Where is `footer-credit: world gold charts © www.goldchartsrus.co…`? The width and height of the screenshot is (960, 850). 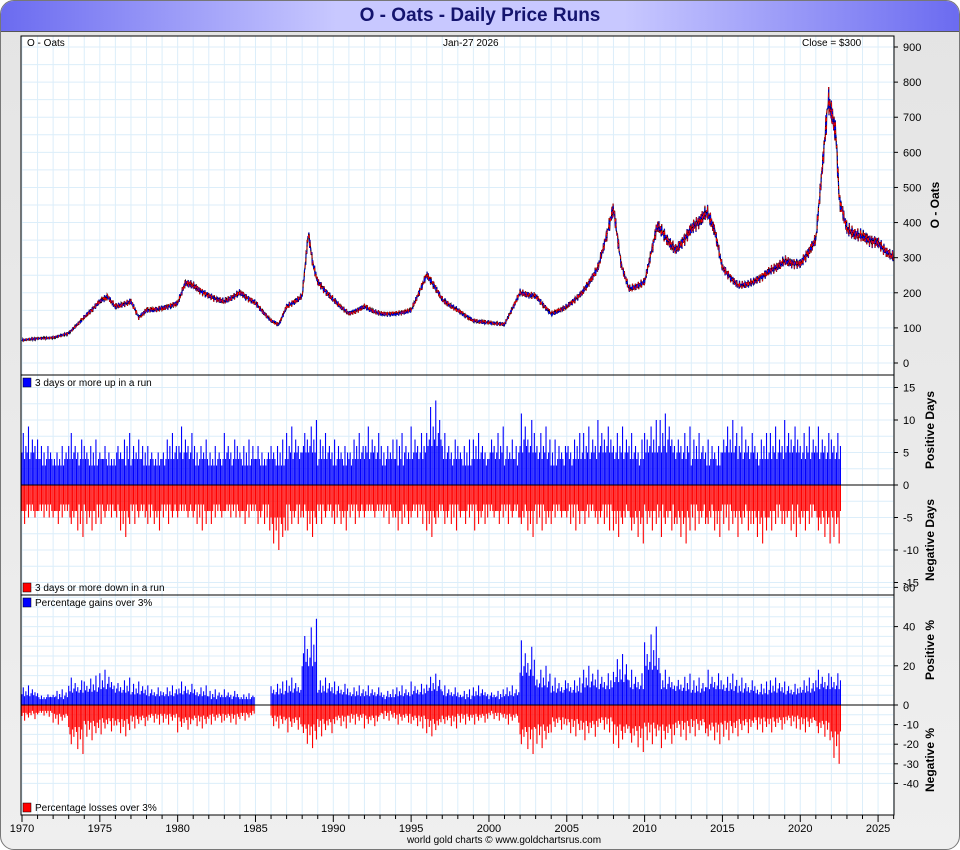 footer-credit: world gold charts © www.goldchartsrus.co… is located at coordinates (503, 840).